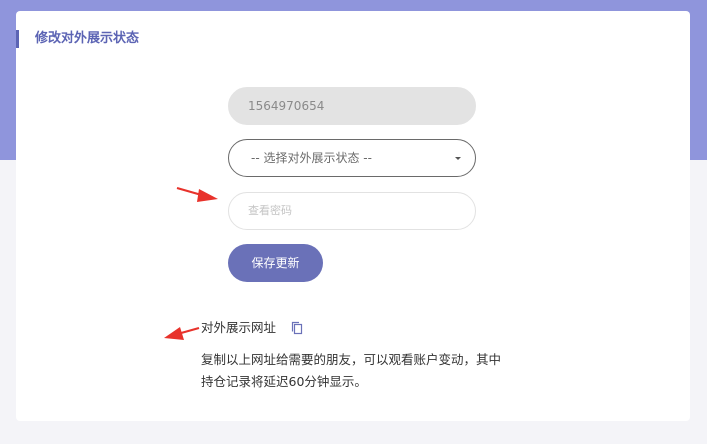  What do you see at coordinates (352, 106) in the screenshot?
I see `account-id-field: 1564970654` at bounding box center [352, 106].